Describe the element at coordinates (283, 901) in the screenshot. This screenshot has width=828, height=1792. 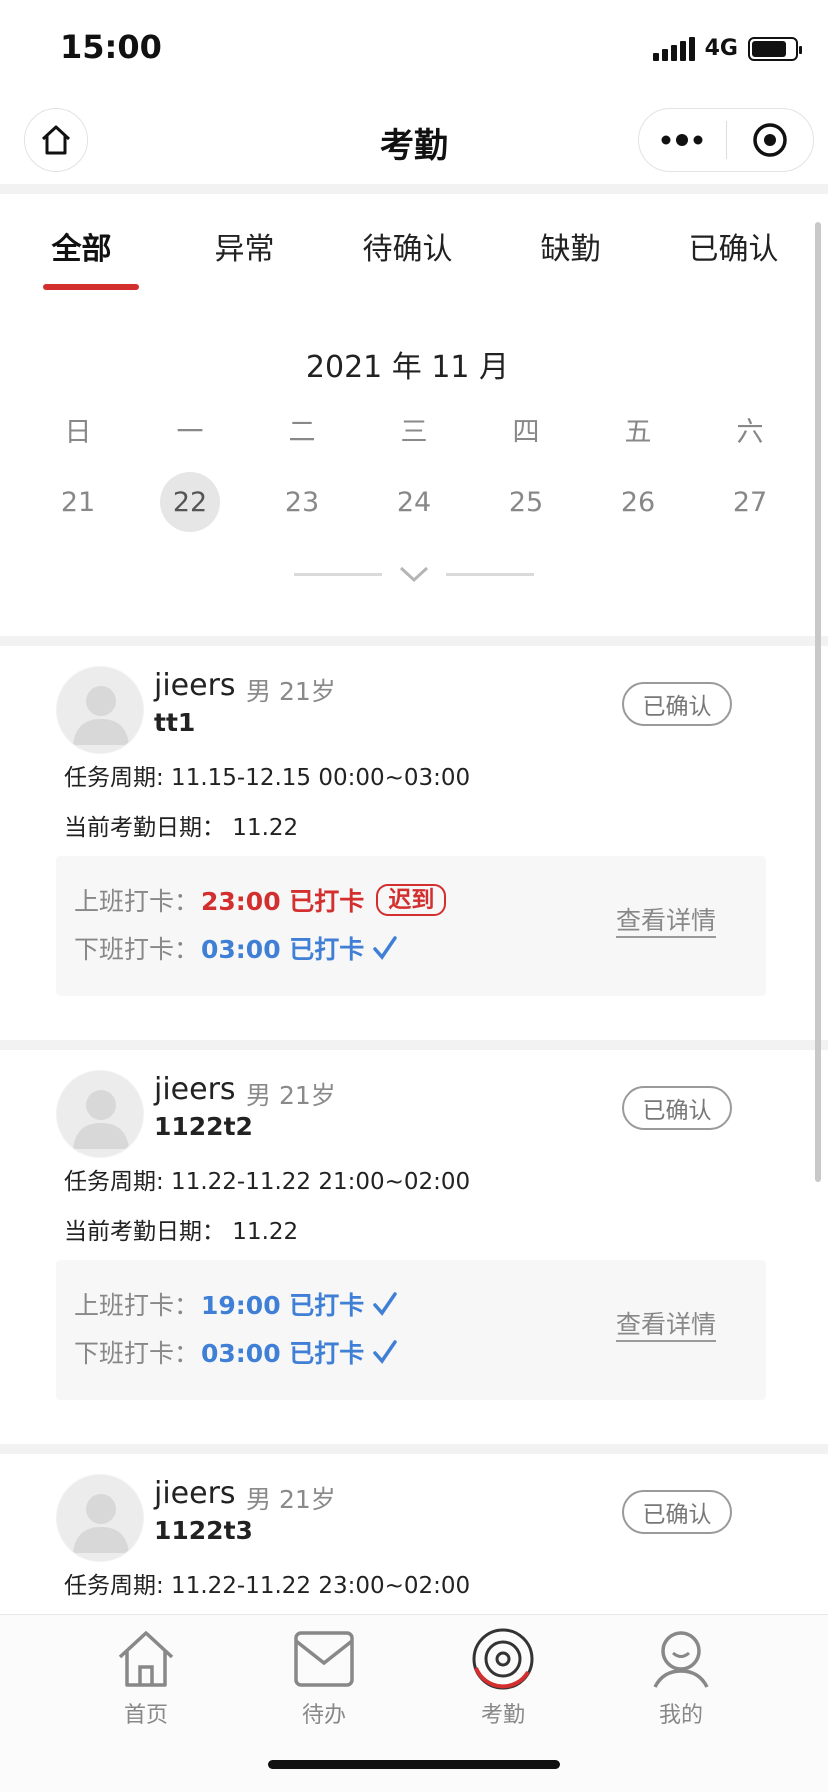
I see `clock-in-value: 23:00 已打卡` at that location.